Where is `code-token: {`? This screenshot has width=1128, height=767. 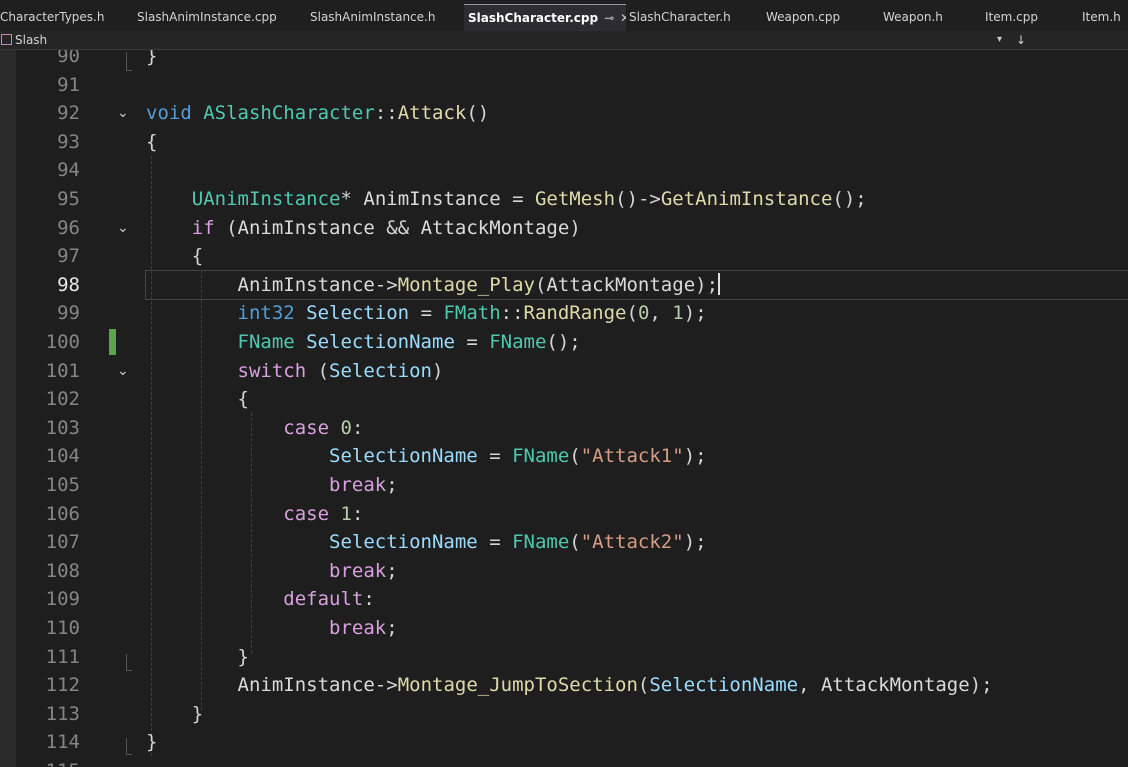 code-token: { is located at coordinates (197, 399).